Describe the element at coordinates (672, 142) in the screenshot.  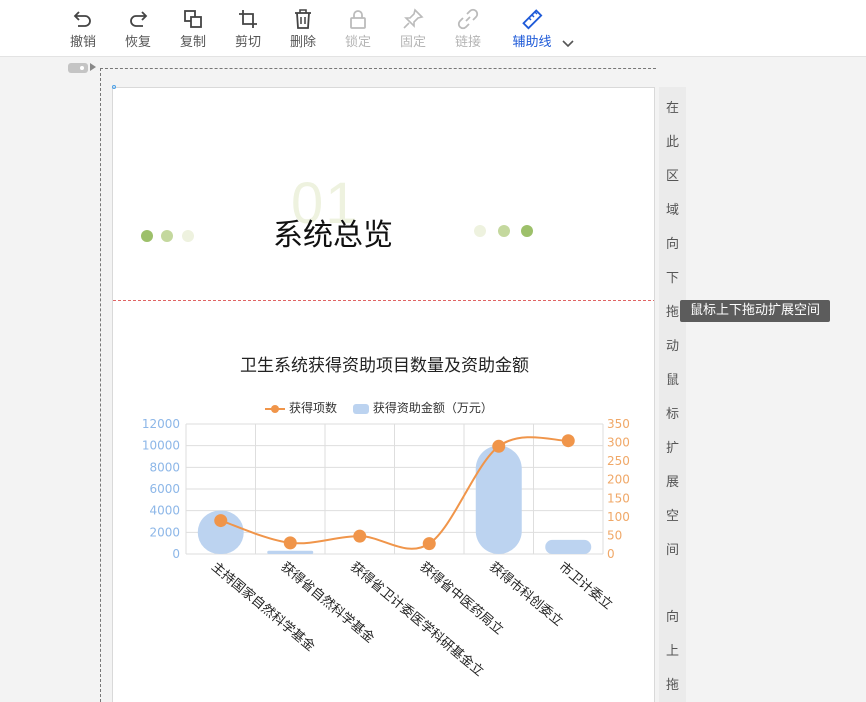
I see `drag-strip-char: 此` at that location.